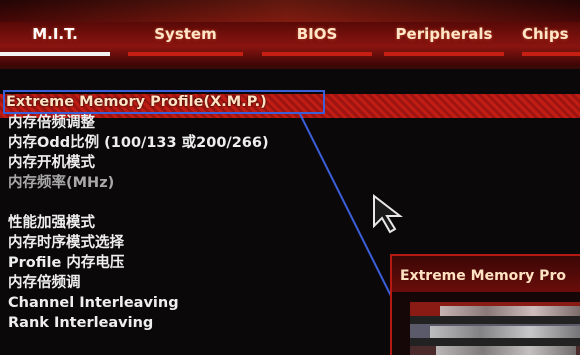 Image resolution: width=580 pixels, height=355 pixels. What do you see at coordinates (551, 39) in the screenshot?
I see `tab-chipset: Chips` at bounding box center [551, 39].